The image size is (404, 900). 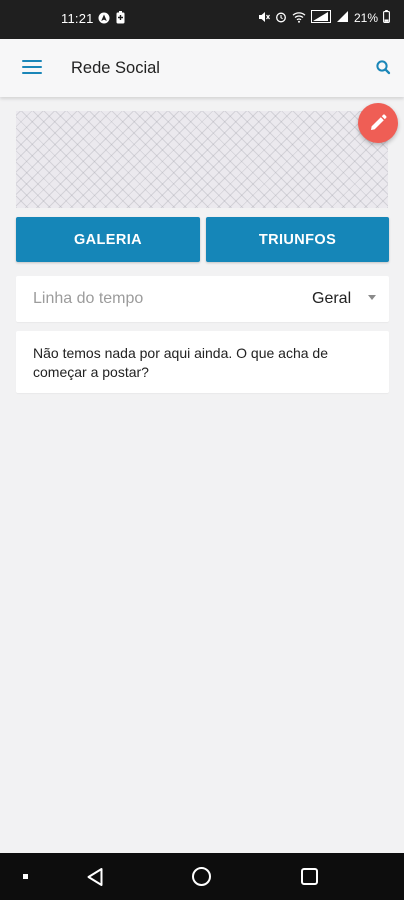 I want to click on status-time: 11:21, so click(x=77, y=18).